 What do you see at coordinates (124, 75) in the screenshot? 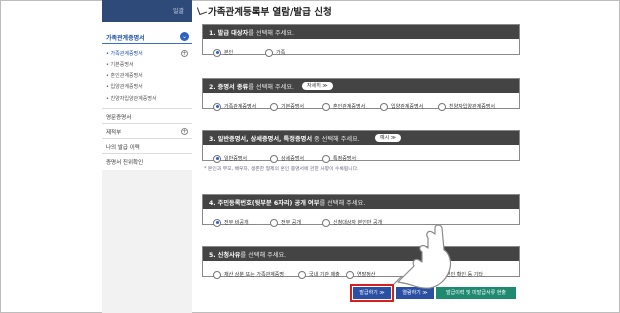
I see `sidebar-sub-marriage: • 혼인관계증명서` at bounding box center [124, 75].